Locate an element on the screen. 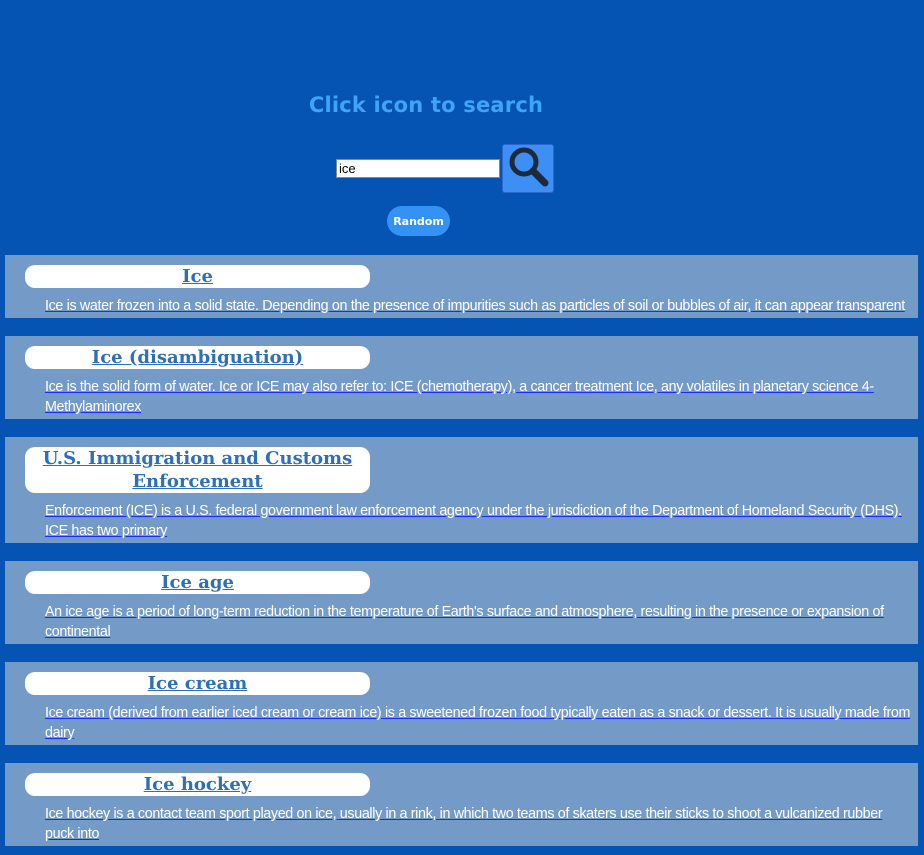 This screenshot has height=855, width=924. result-title-box: Ice (disambiguation) is located at coordinates (197, 357).